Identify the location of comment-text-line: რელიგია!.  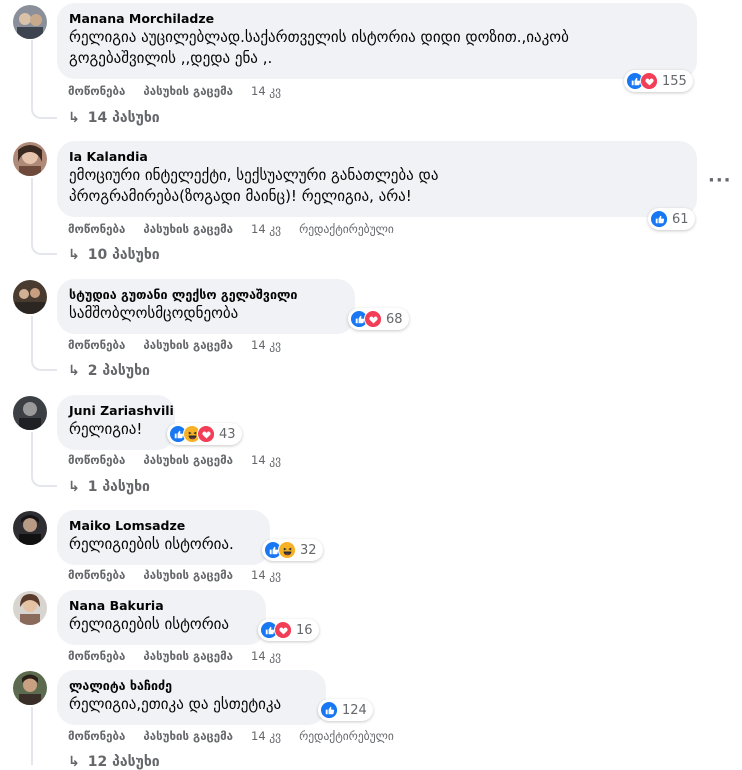
(106, 429).